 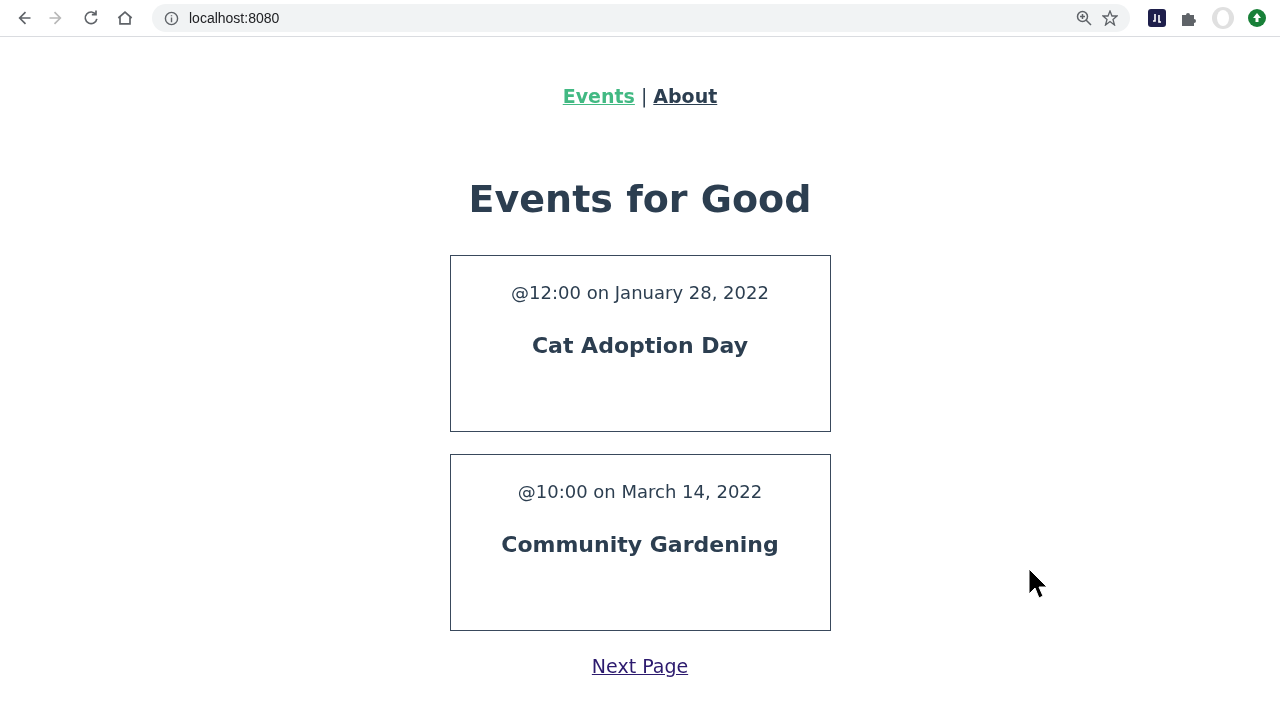 I want to click on home-icon, so click(x=125, y=18).